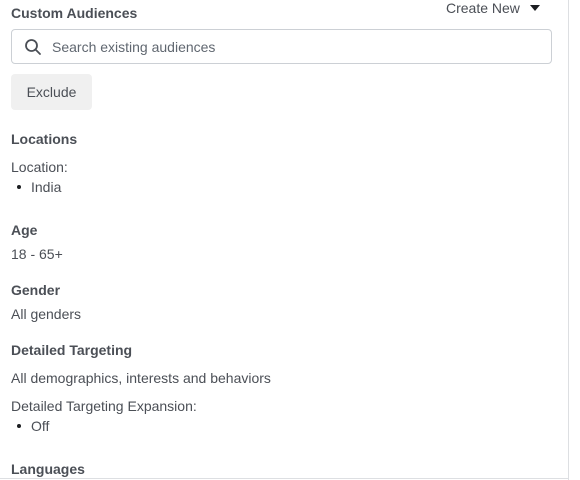  I want to click on gender-value: All genders, so click(46, 314).